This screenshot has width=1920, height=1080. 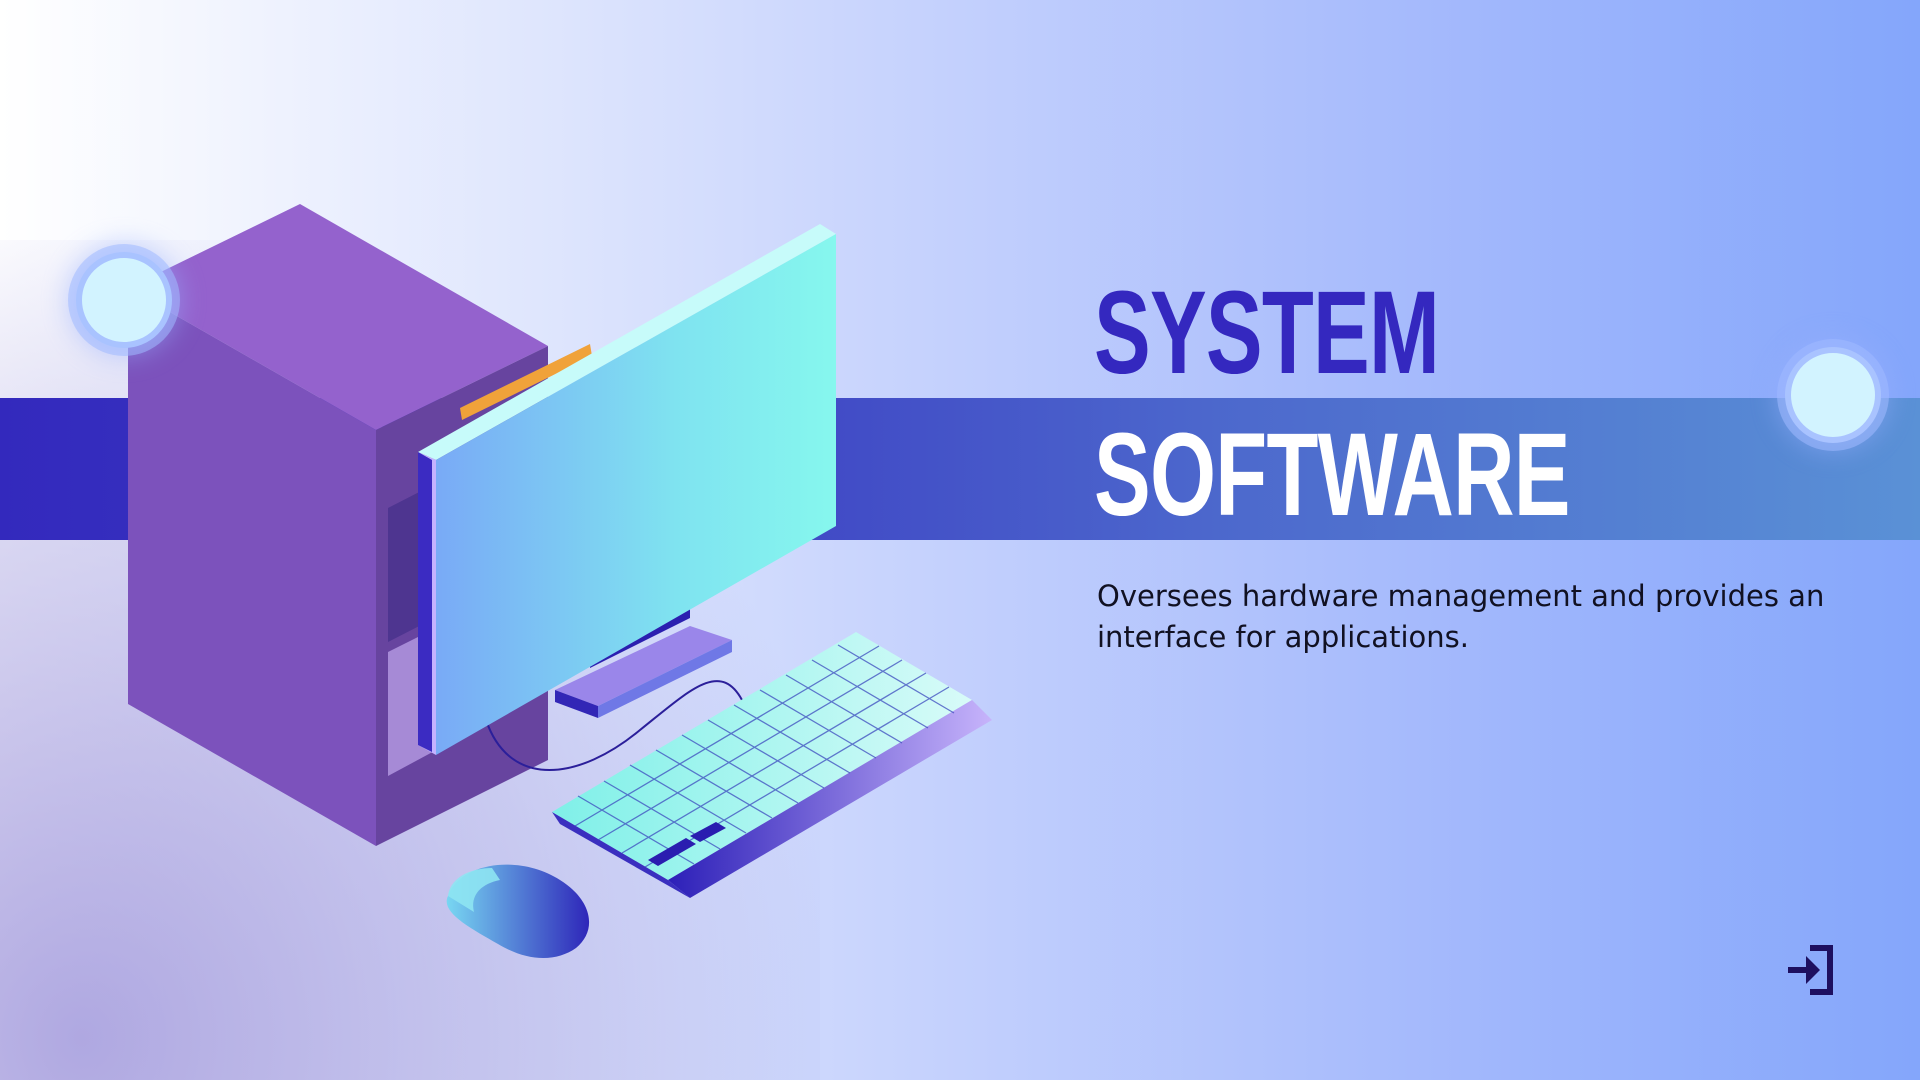 I want to click on exit-button, so click(x=1811, y=970).